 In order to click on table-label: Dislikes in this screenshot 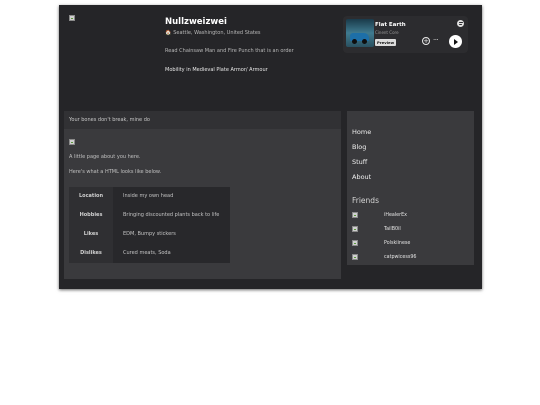, I will do `click(91, 253)`.